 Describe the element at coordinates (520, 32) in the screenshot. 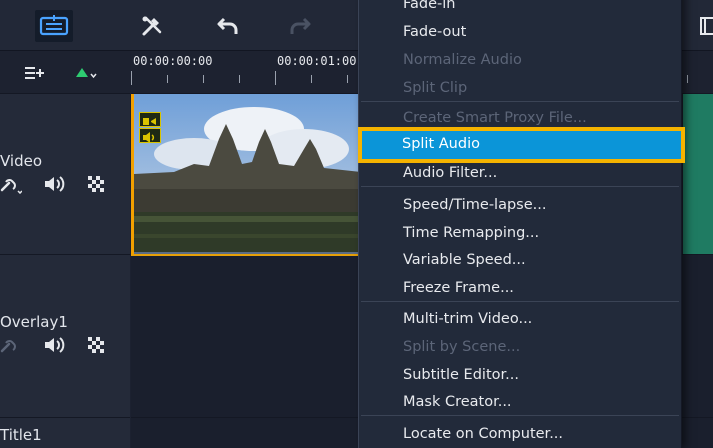

I see `menu-item-fade-out: Fade-out` at that location.